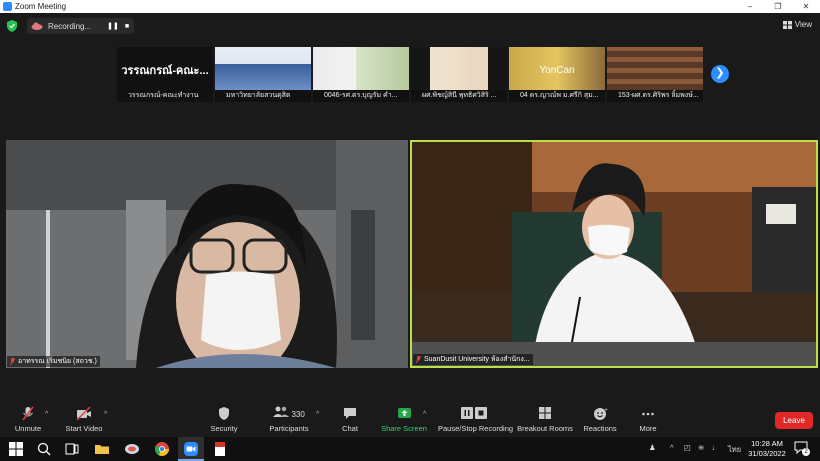  What do you see at coordinates (162, 449) in the screenshot?
I see `chrome-icon` at bounding box center [162, 449].